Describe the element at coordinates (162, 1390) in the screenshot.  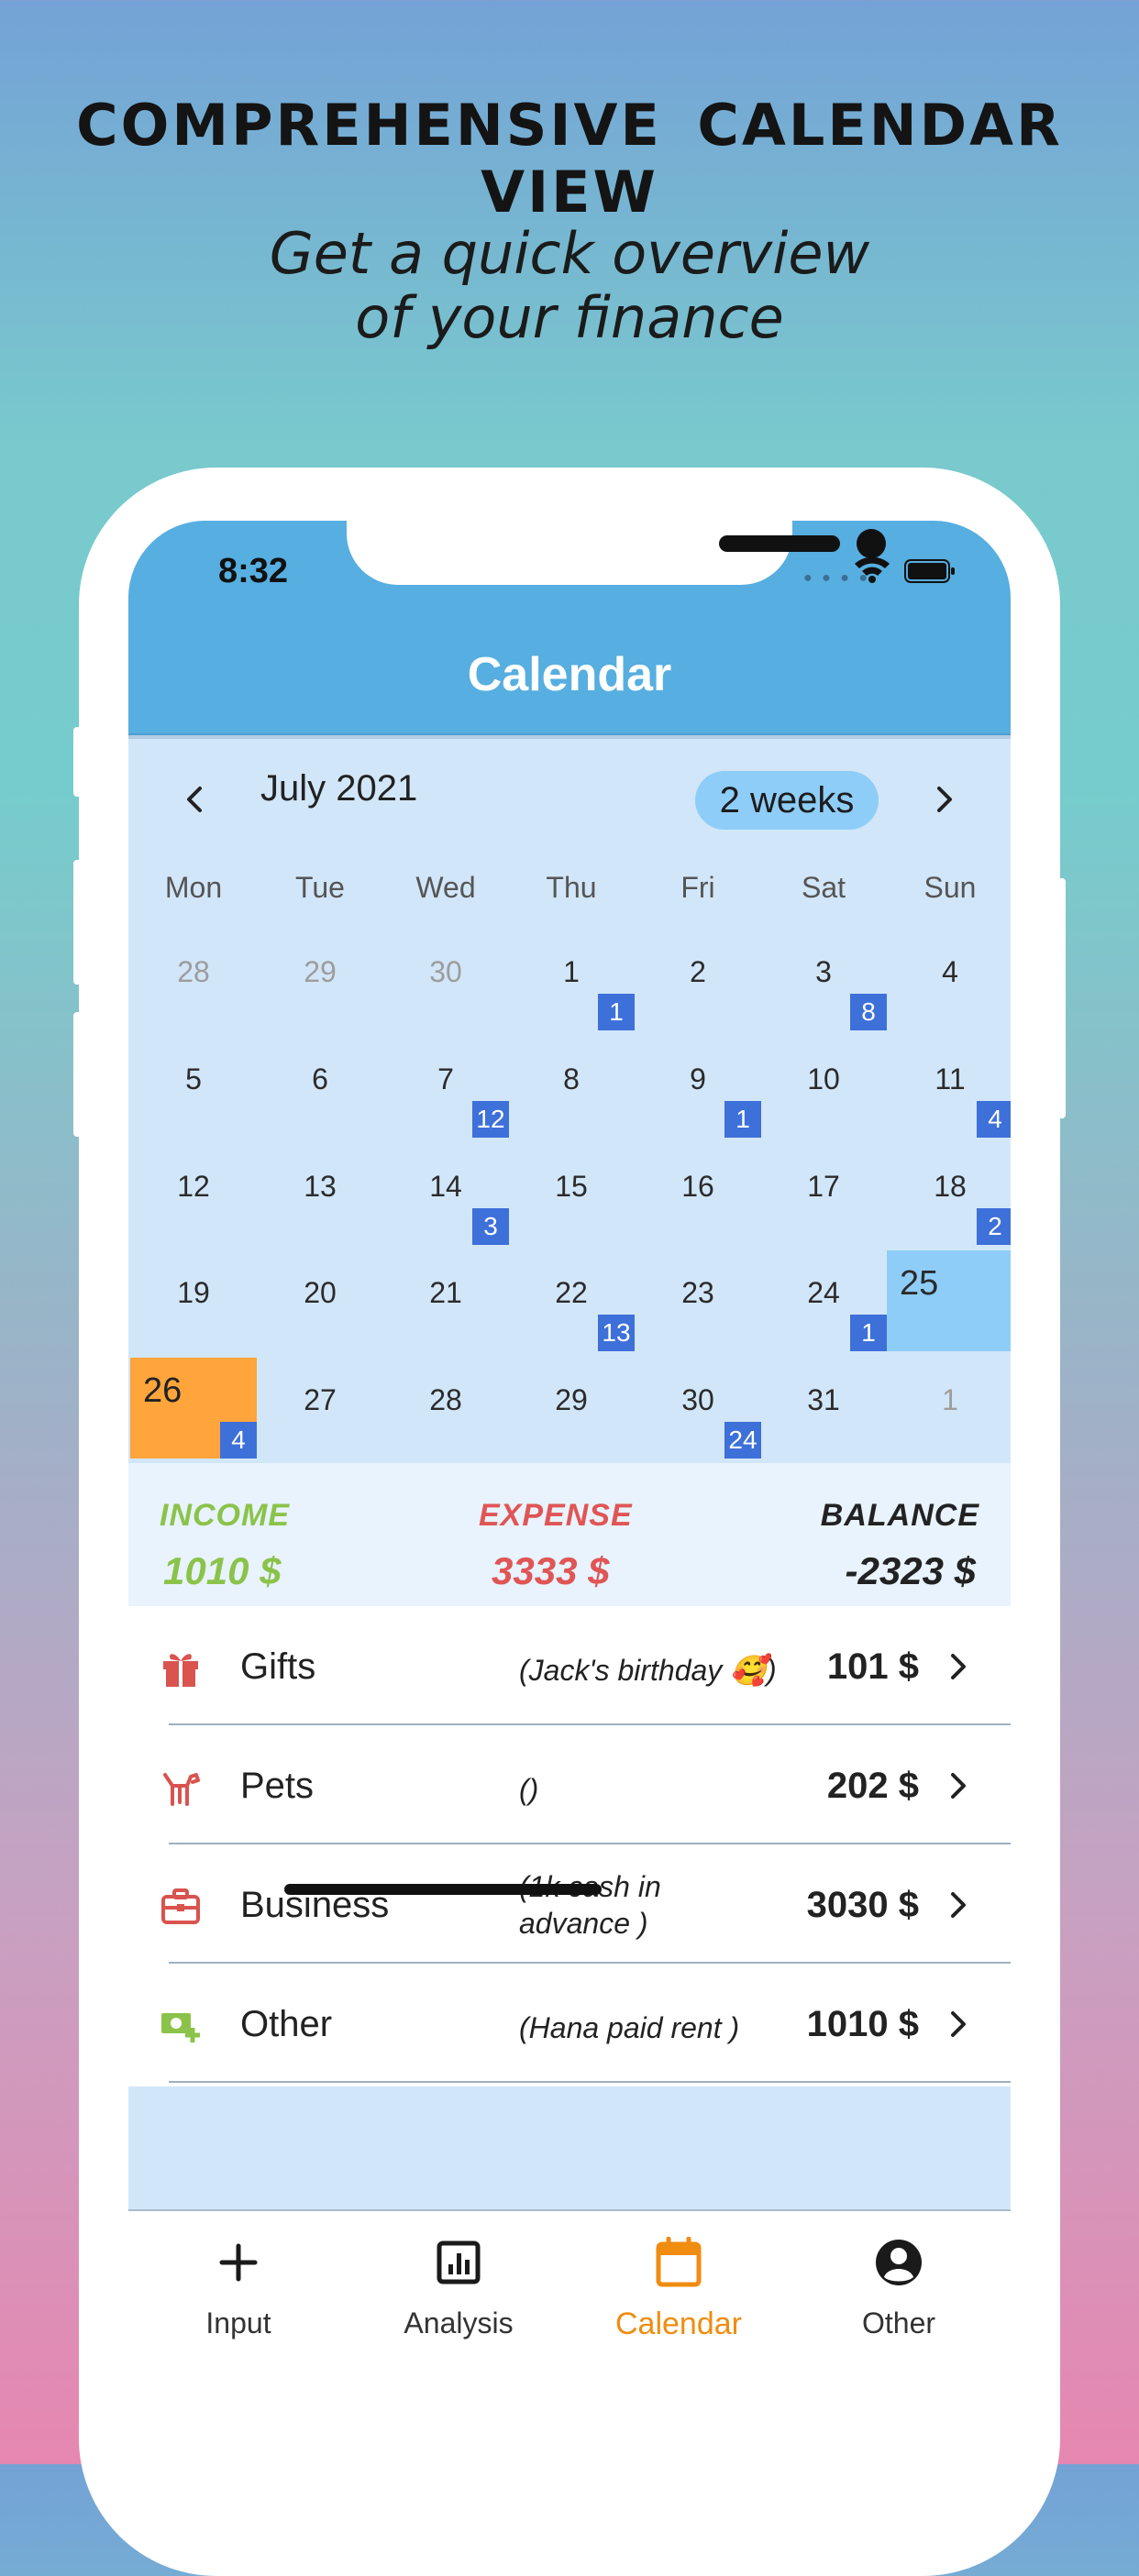
I see `day-number: 26` at that location.